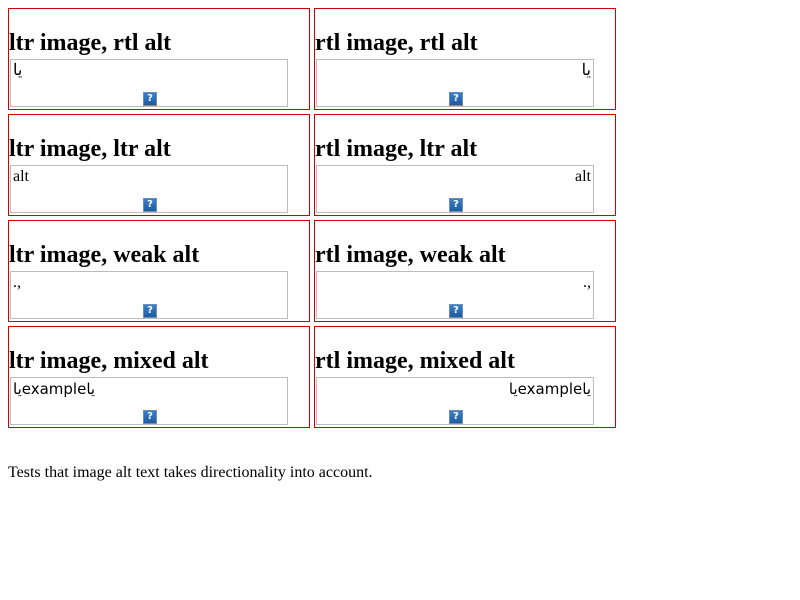 This screenshot has width=800, height=600. What do you see at coordinates (415, 361) in the screenshot?
I see `case-heading: rtl image, mixed alt` at bounding box center [415, 361].